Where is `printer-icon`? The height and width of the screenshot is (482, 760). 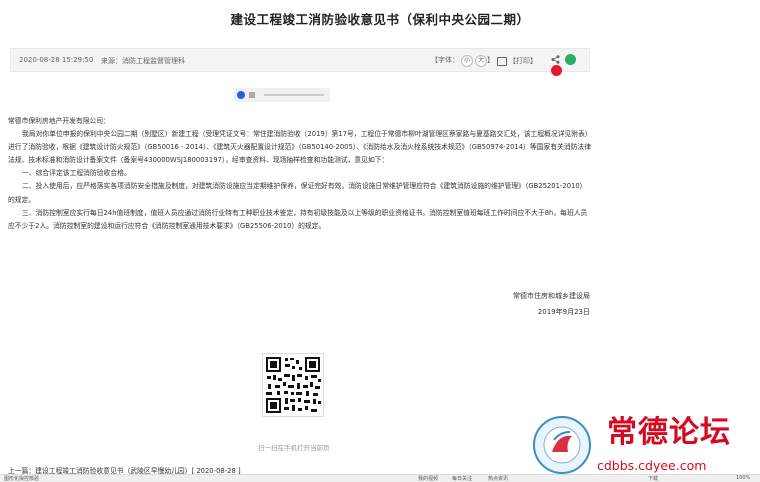
printer-icon is located at coordinates (502, 61).